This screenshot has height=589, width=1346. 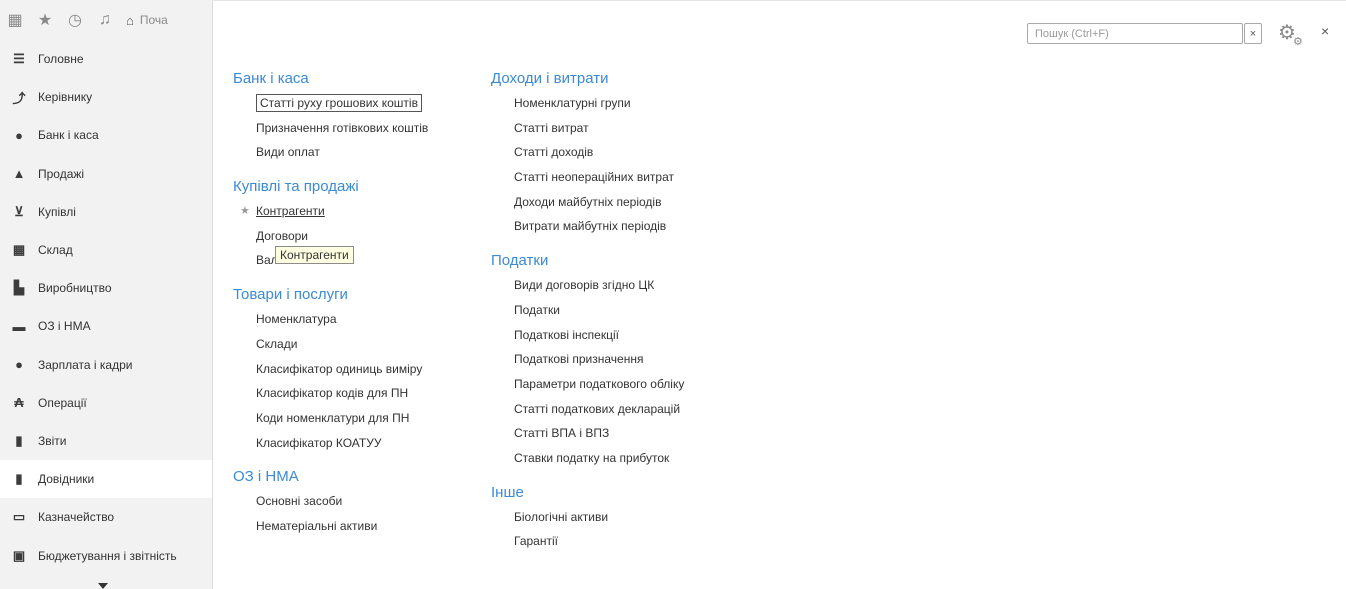 What do you see at coordinates (332, 393) in the screenshot?
I see `nav-link-label: Класифікатор кодів для ПН` at bounding box center [332, 393].